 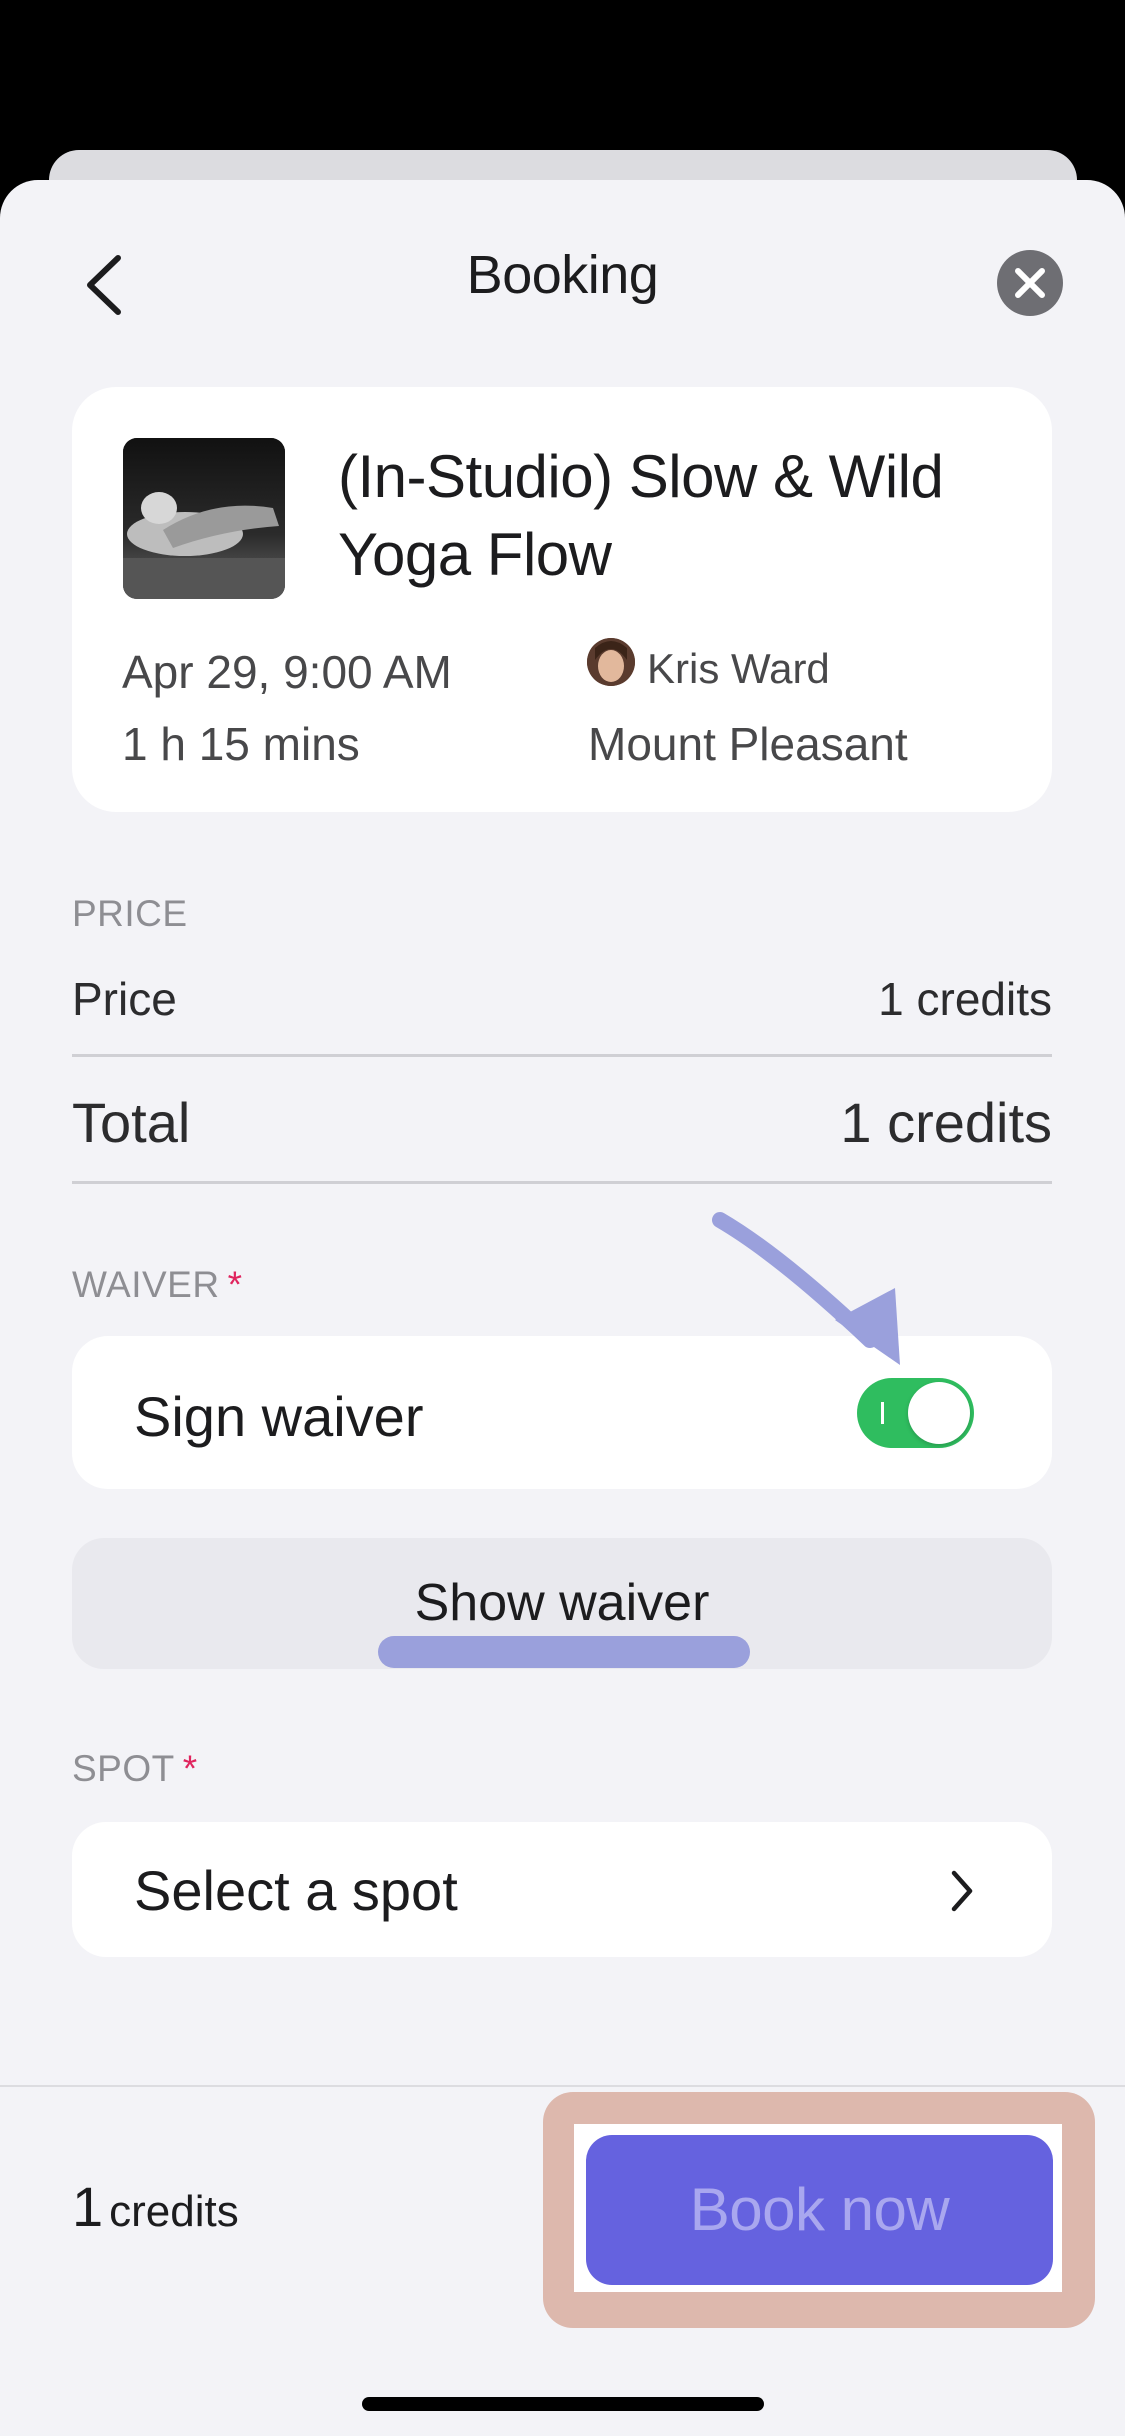 I want to click on class-thumbnail, so click(x=204, y=518).